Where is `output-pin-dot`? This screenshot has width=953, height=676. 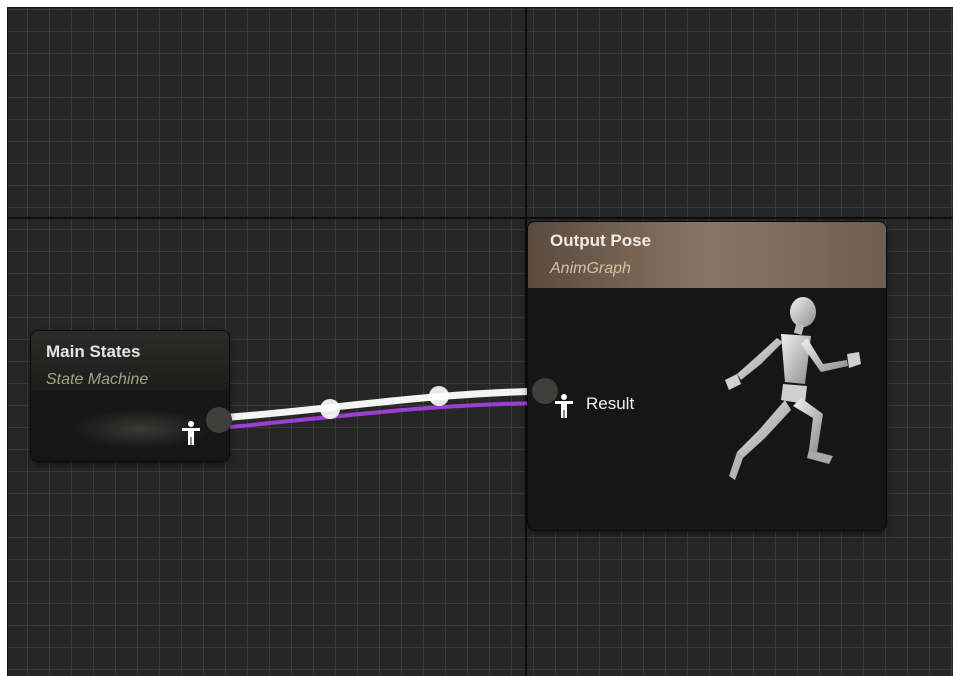
output-pin-dot is located at coordinates (219, 420).